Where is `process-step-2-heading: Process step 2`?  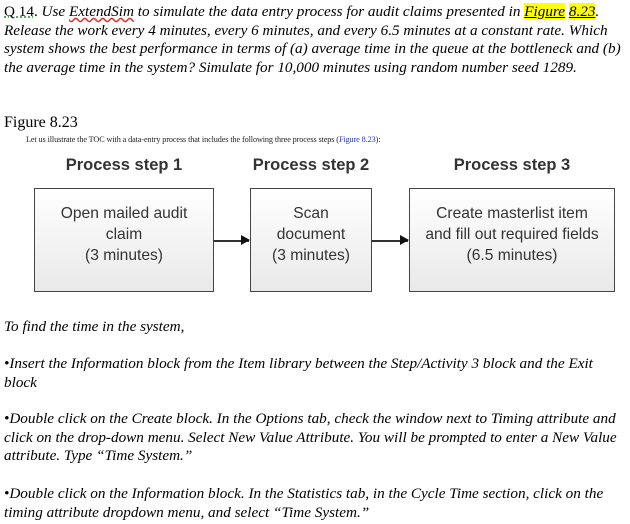
process-step-2-heading: Process step 2 is located at coordinates (311, 165).